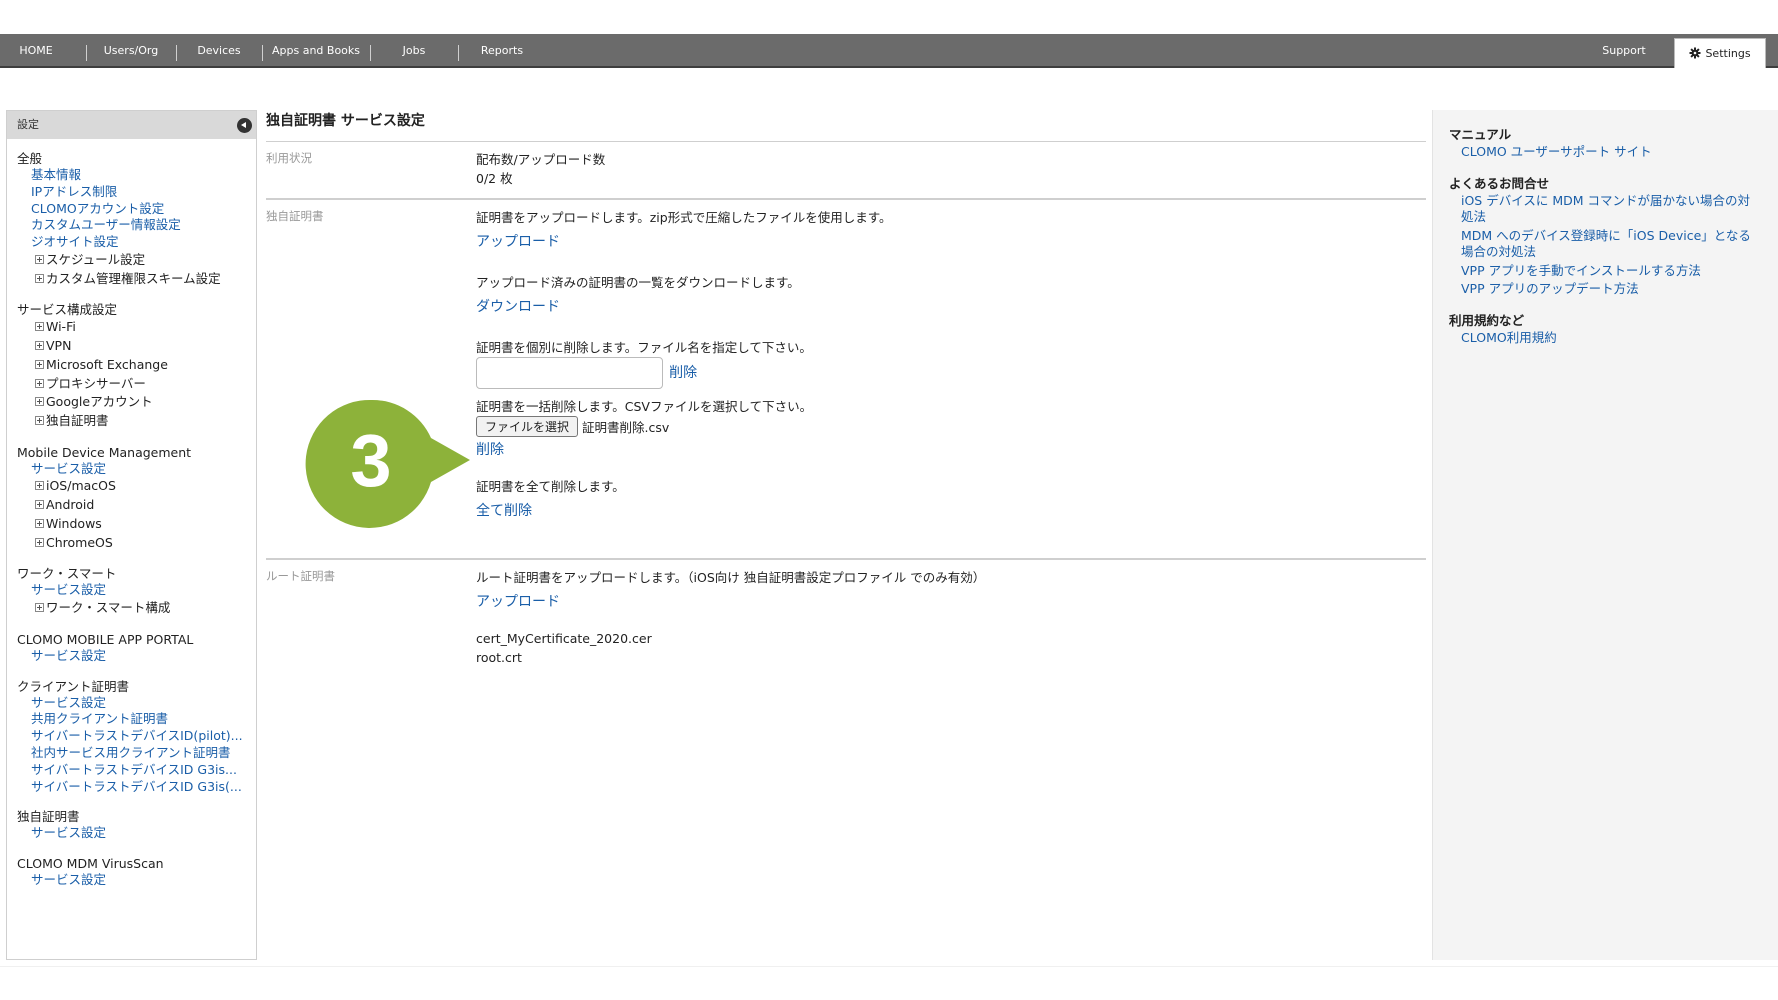 The width and height of the screenshot is (1778, 1000). I want to click on sidebar-section: 独自証明書 サービス設定, so click(131, 825).